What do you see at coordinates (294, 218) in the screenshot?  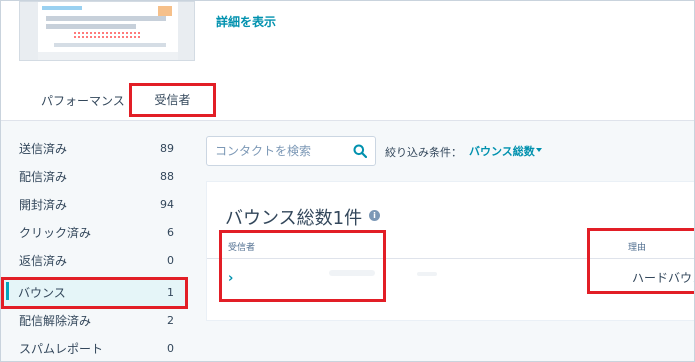 I see `card-title: バウンス総数1件` at bounding box center [294, 218].